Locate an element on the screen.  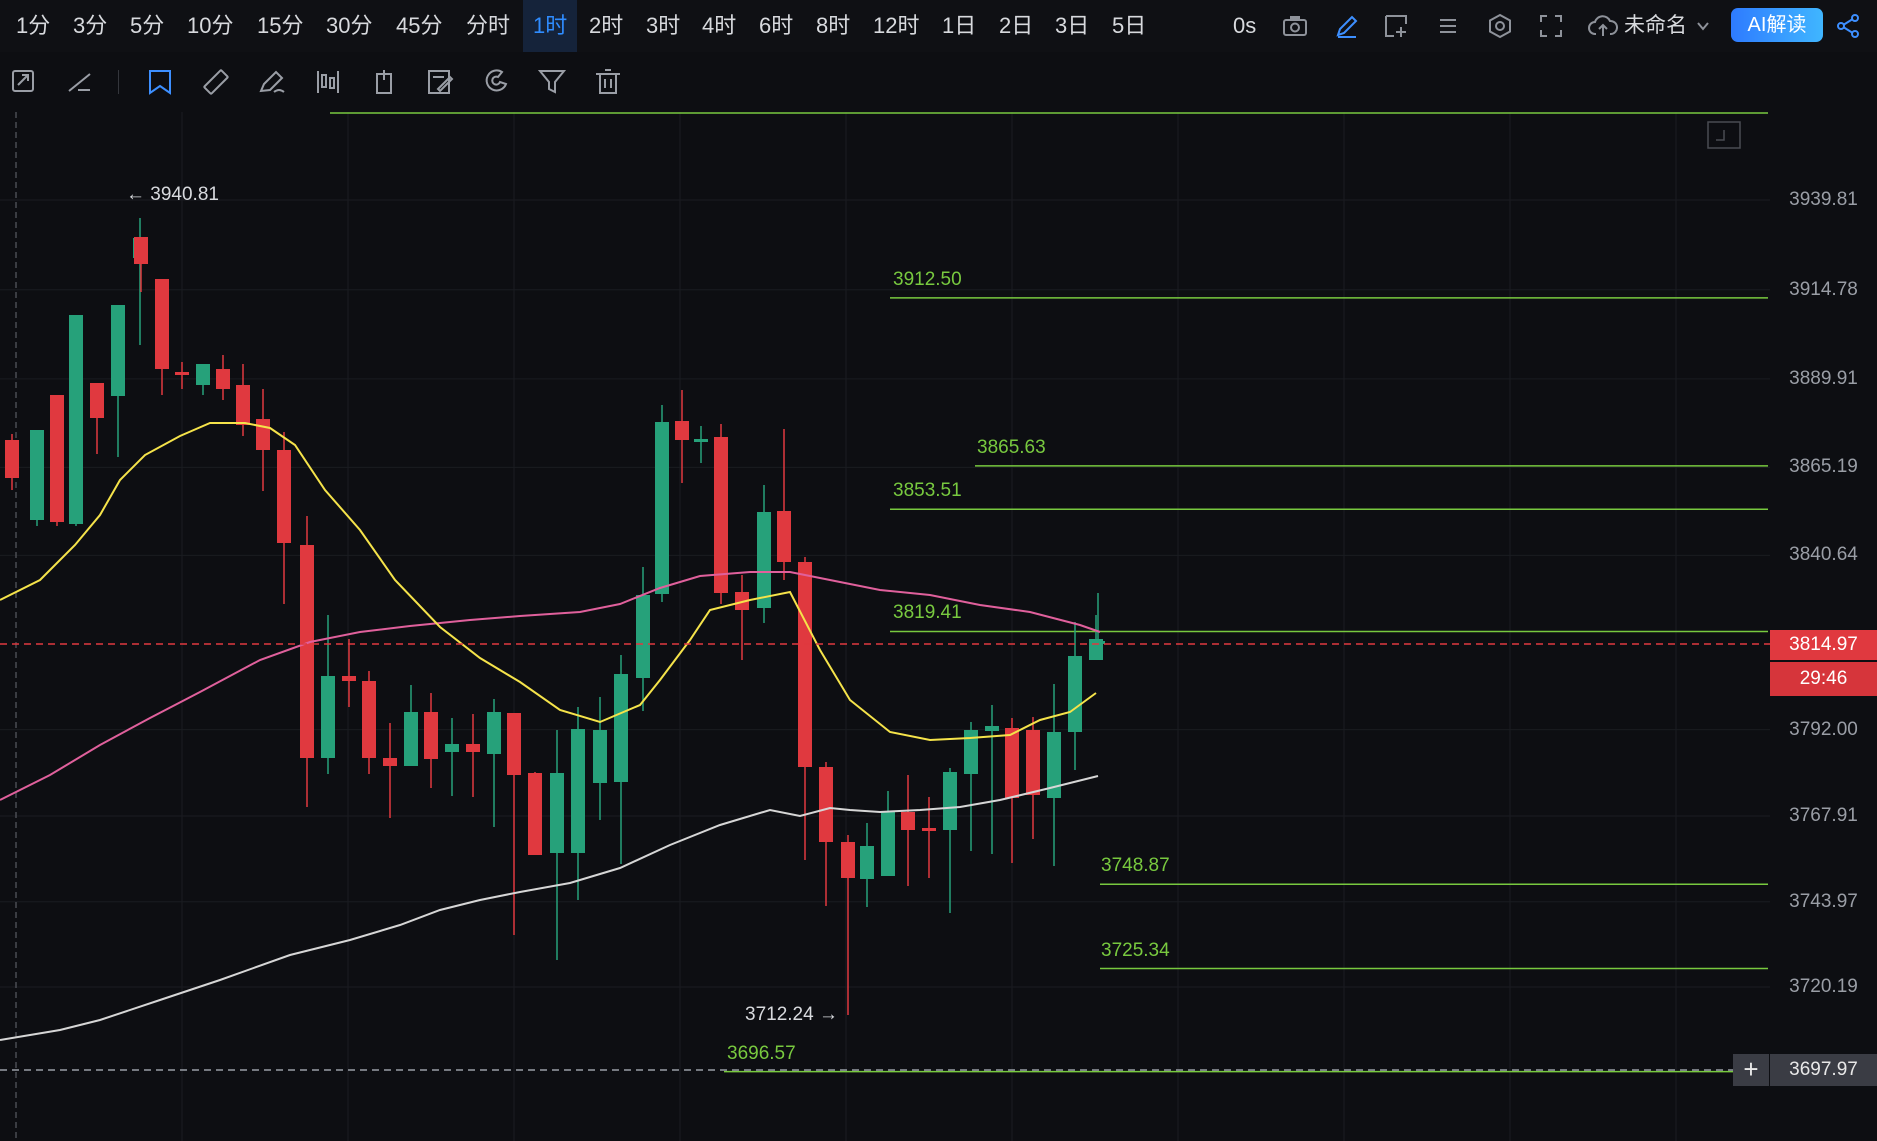
price-axis-label: 3865.19 is located at coordinates (1823, 467).